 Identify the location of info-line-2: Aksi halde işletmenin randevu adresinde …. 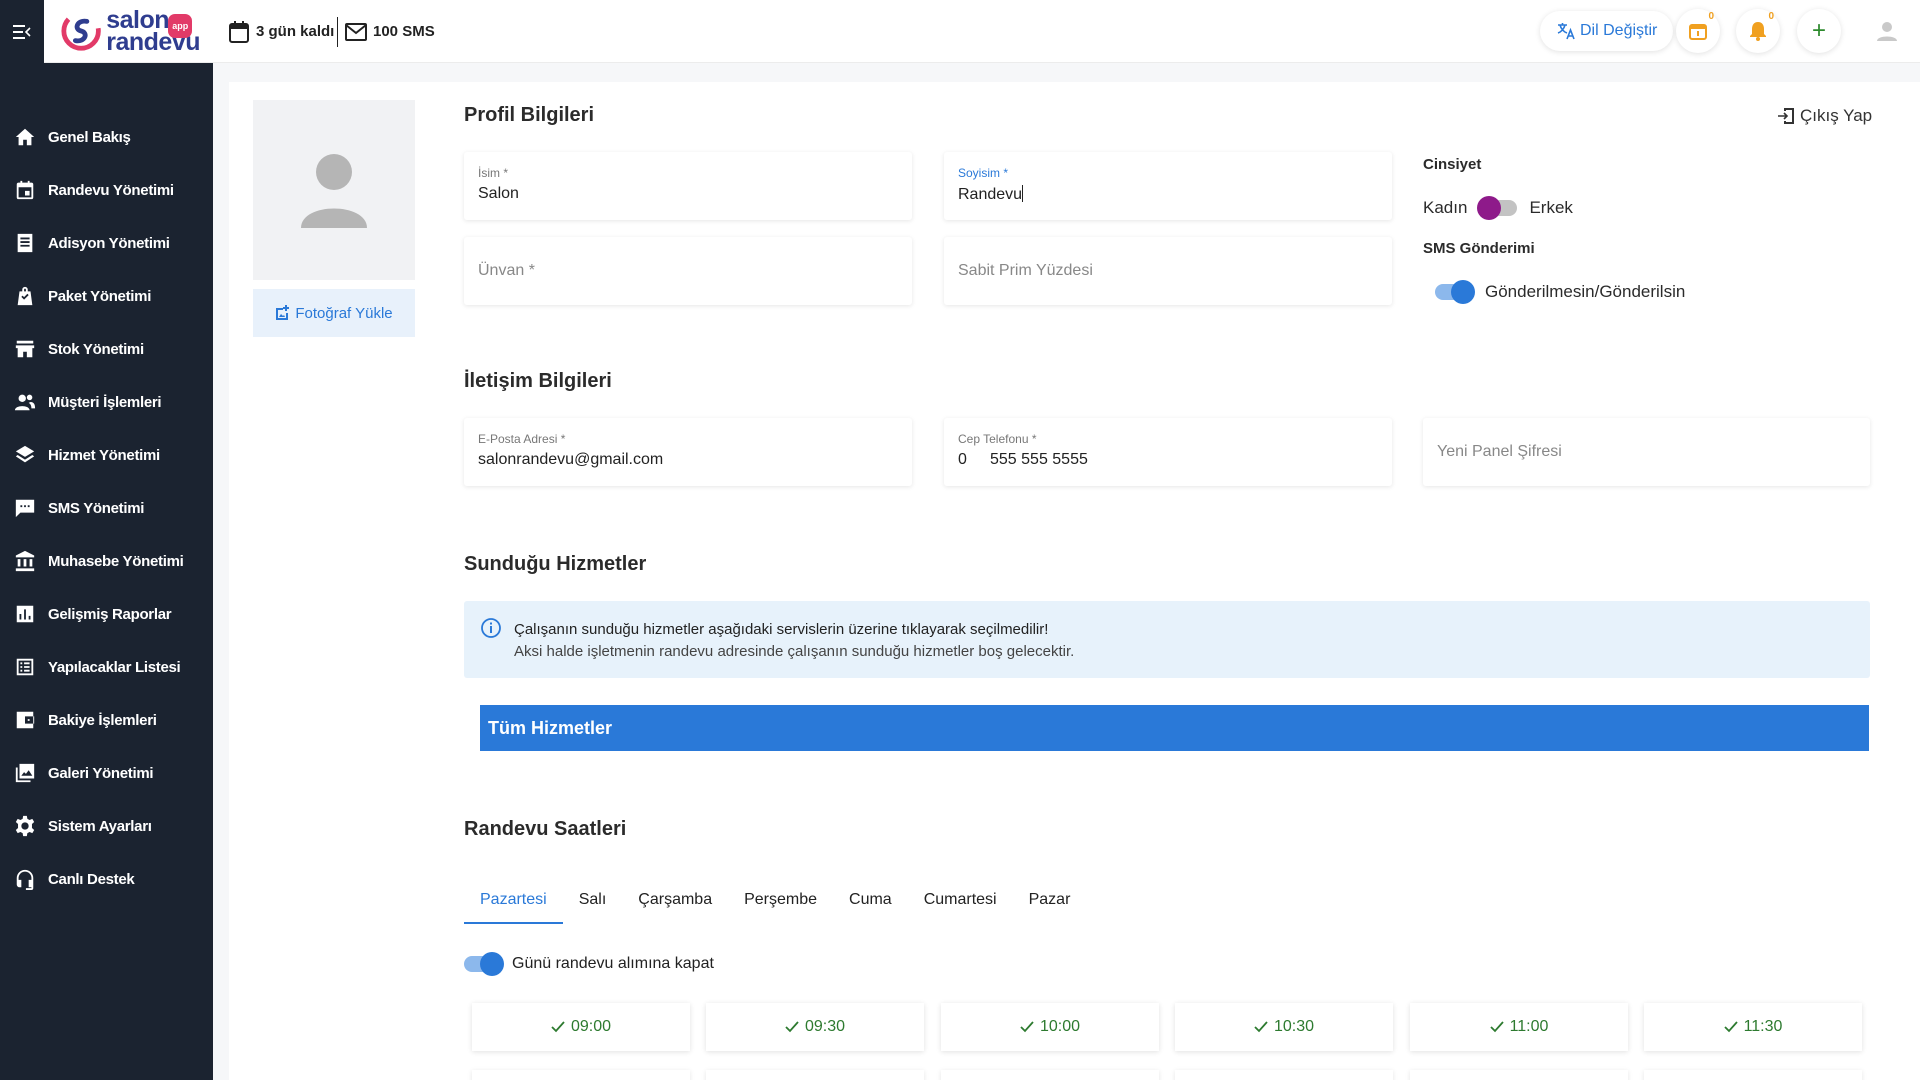
(794, 651).